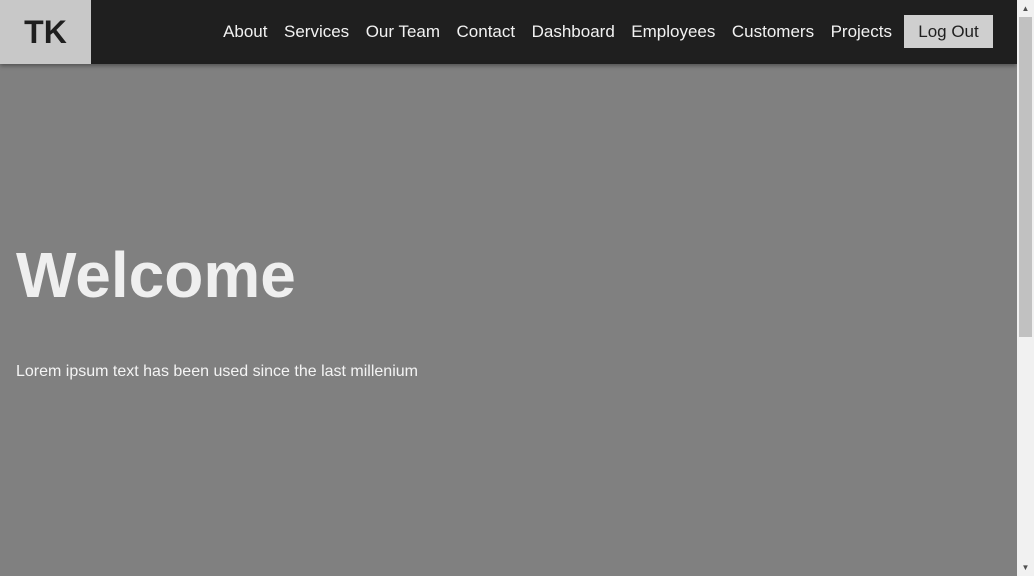  Describe the element at coordinates (1025, 567) in the screenshot. I see `scroll-down-arrow-icon: ▼` at that location.